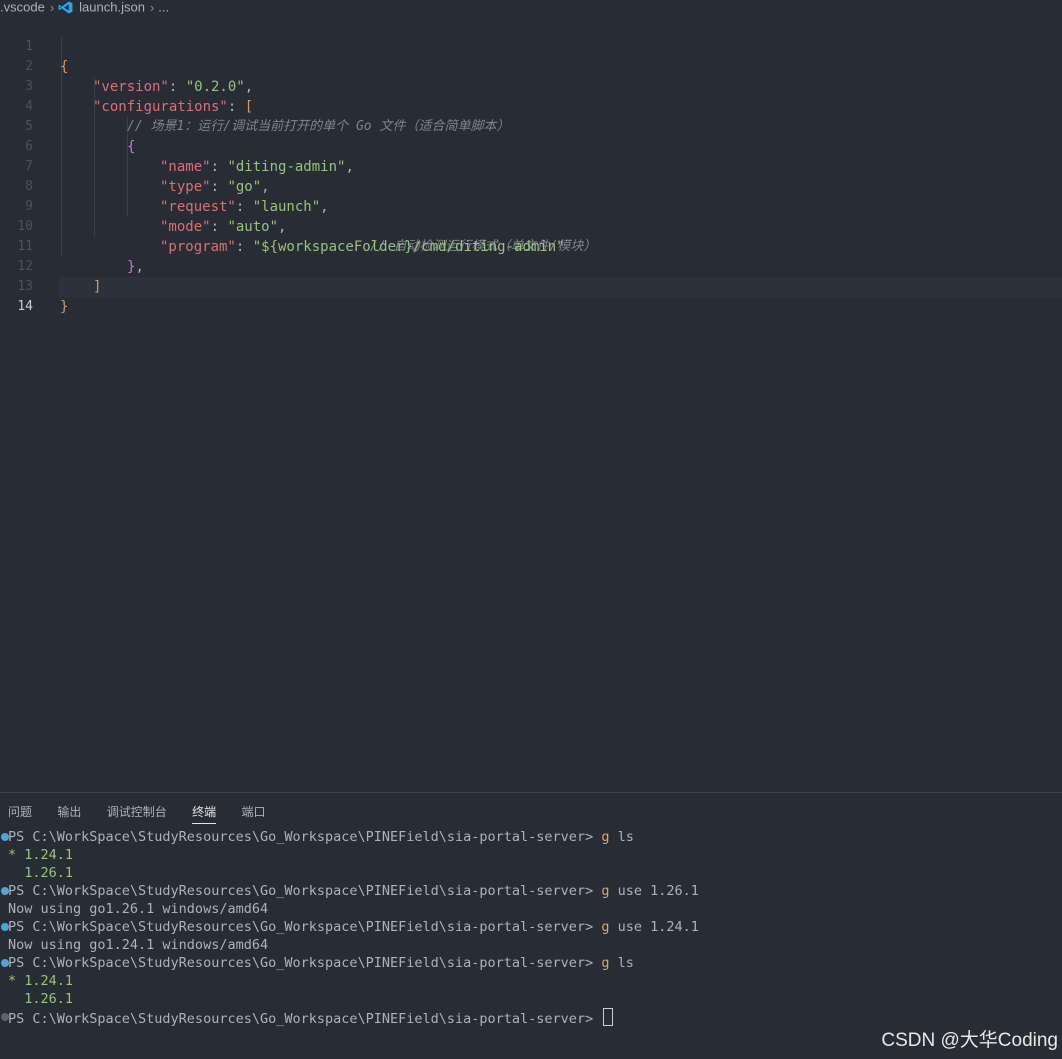 Image resolution: width=1062 pixels, height=1059 pixels. I want to click on vscode-icon, so click(65, 7).